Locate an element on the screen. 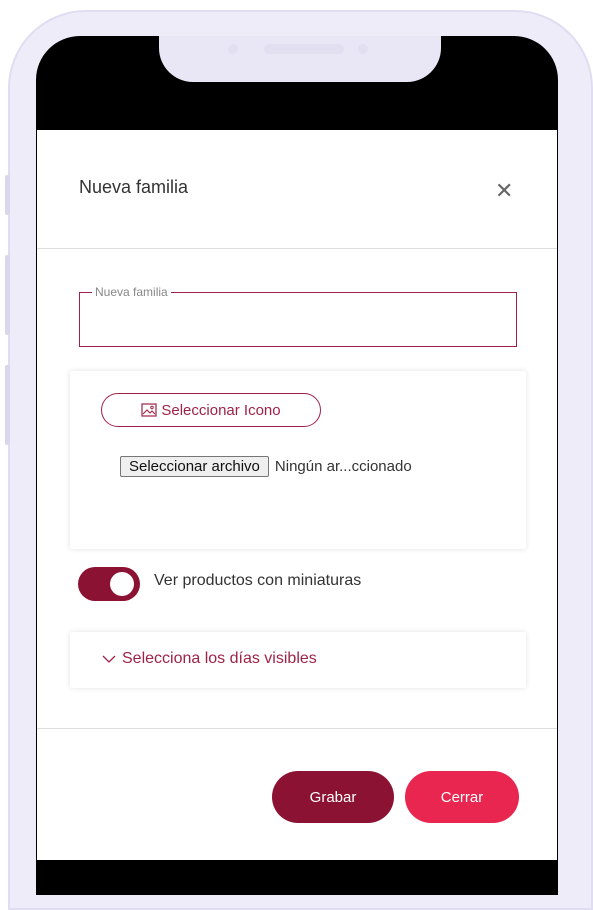  file-status: Ningún ar...ccionado is located at coordinates (343, 466).